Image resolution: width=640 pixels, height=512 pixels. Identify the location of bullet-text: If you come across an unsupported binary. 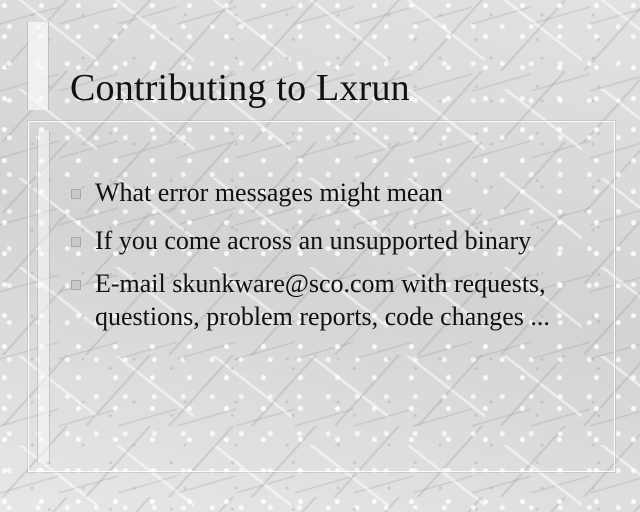
(313, 240).